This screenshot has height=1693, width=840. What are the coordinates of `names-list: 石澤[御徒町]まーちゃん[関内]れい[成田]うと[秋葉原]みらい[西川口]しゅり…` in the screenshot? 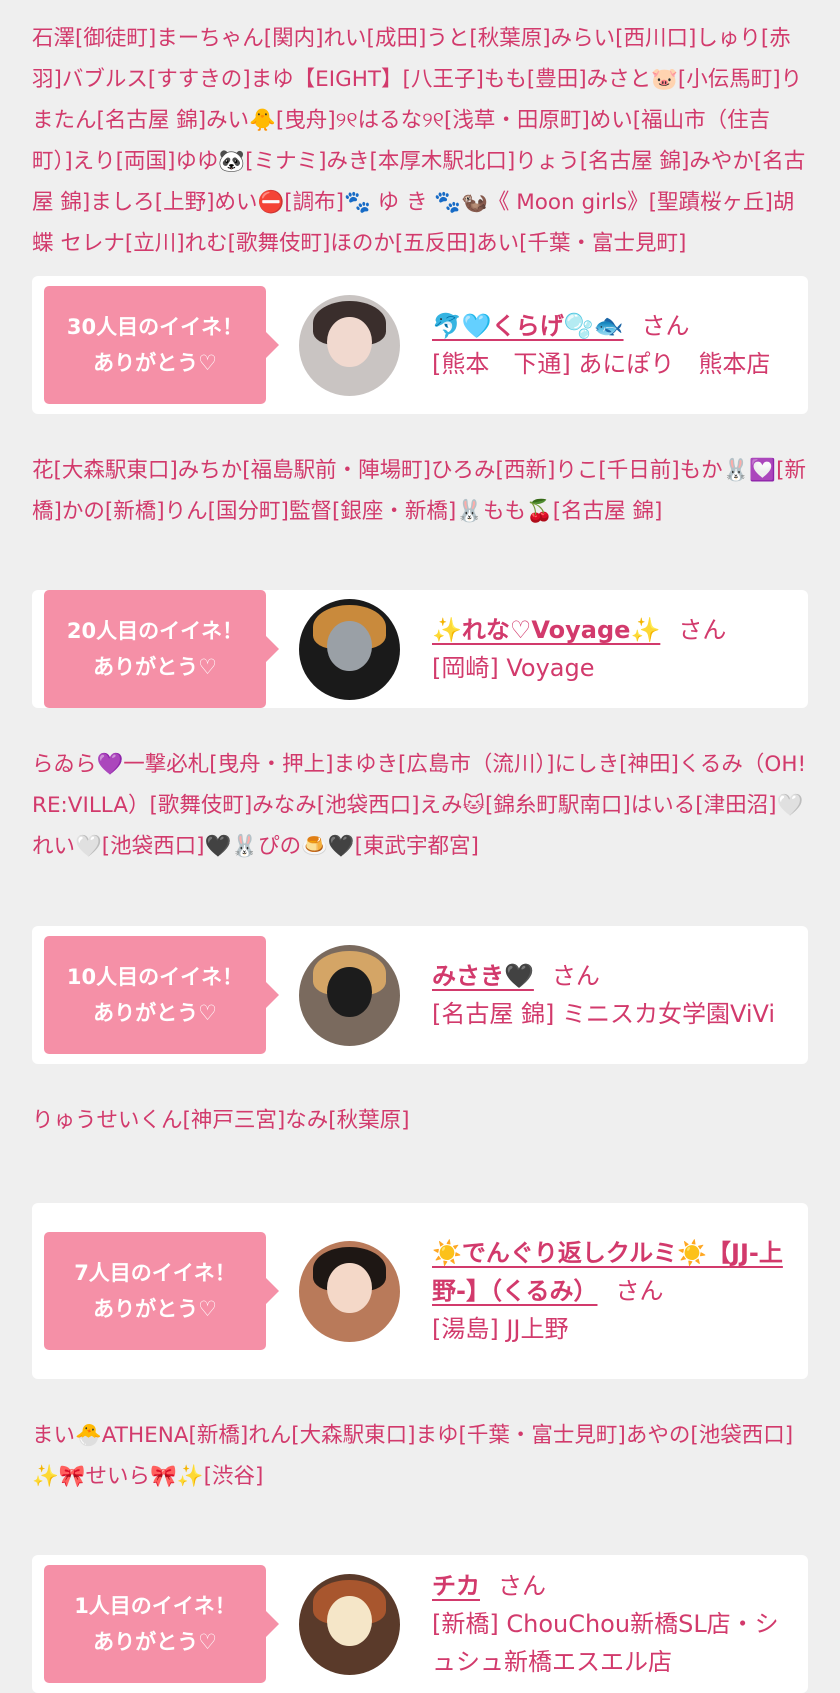 It's located at (420, 136).